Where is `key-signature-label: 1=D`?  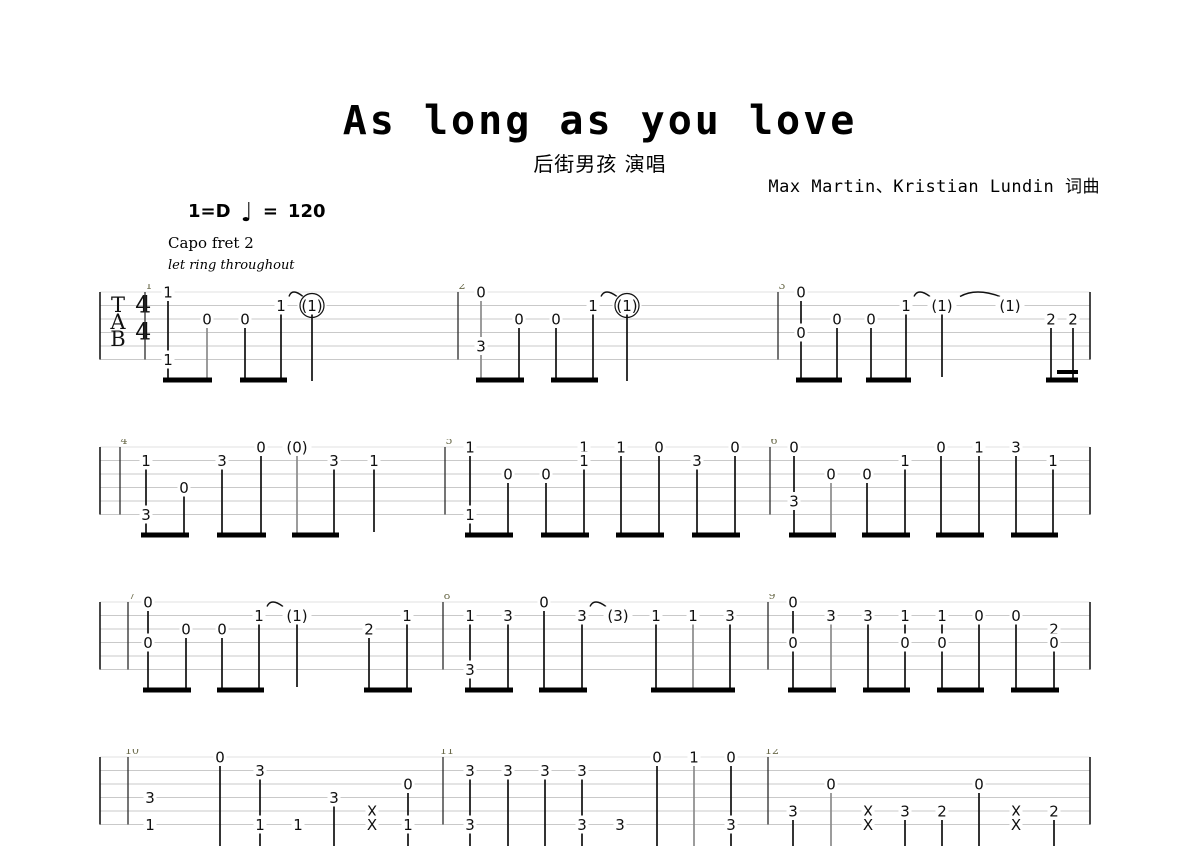 key-signature-label: 1=D is located at coordinates (209, 211).